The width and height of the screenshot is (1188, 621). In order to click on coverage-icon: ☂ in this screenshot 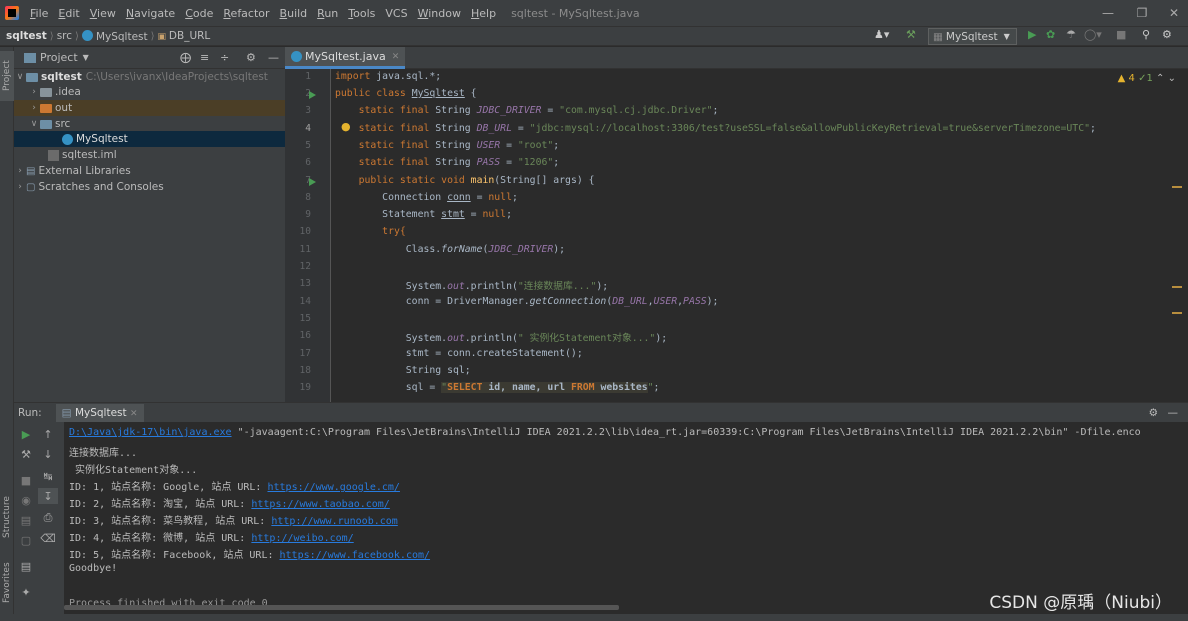, I will do `click(1071, 34)`.